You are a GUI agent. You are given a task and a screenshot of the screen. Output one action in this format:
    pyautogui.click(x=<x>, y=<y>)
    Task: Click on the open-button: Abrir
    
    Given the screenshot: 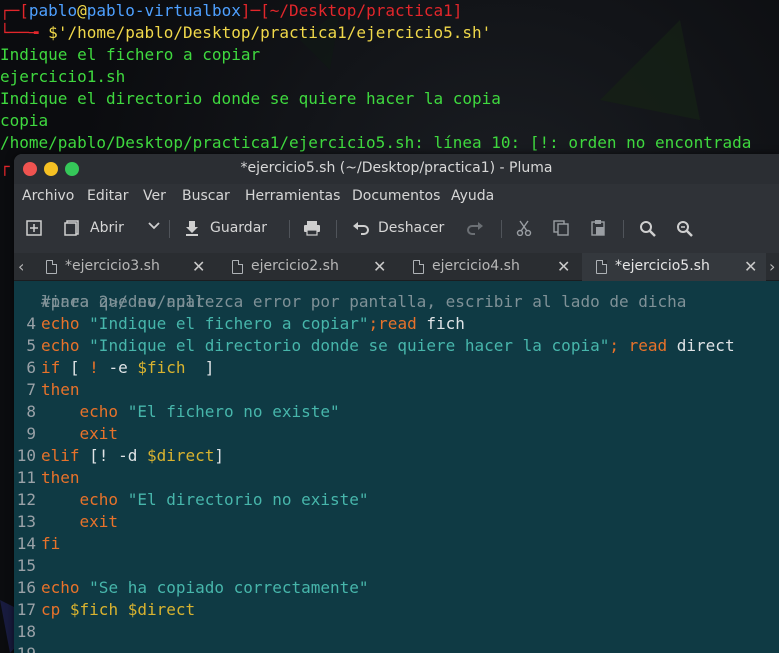 What is the action you would take?
    pyautogui.click(x=94, y=228)
    